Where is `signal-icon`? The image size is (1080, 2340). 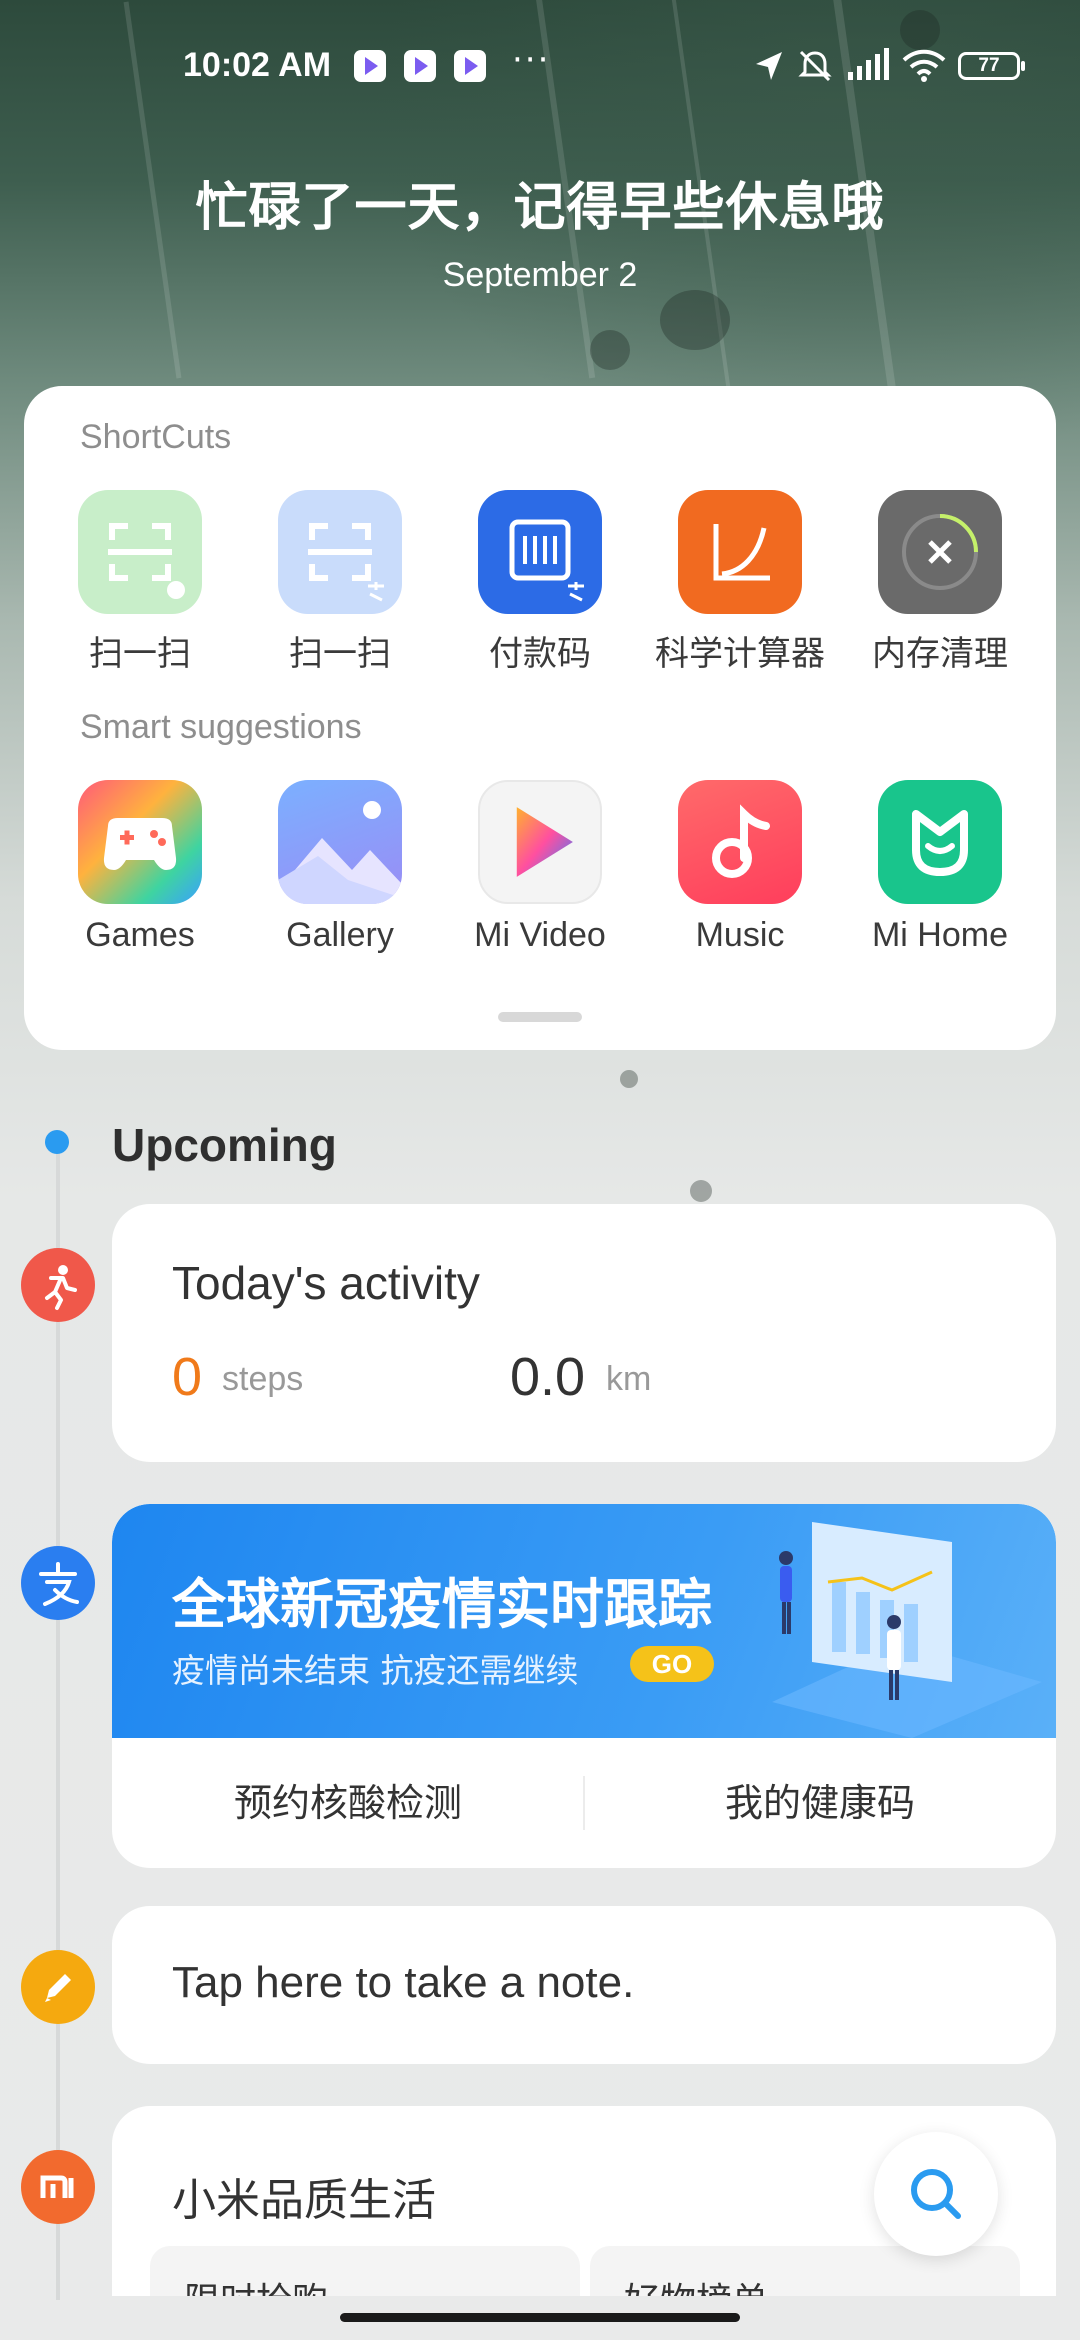 signal-icon is located at coordinates (868, 64).